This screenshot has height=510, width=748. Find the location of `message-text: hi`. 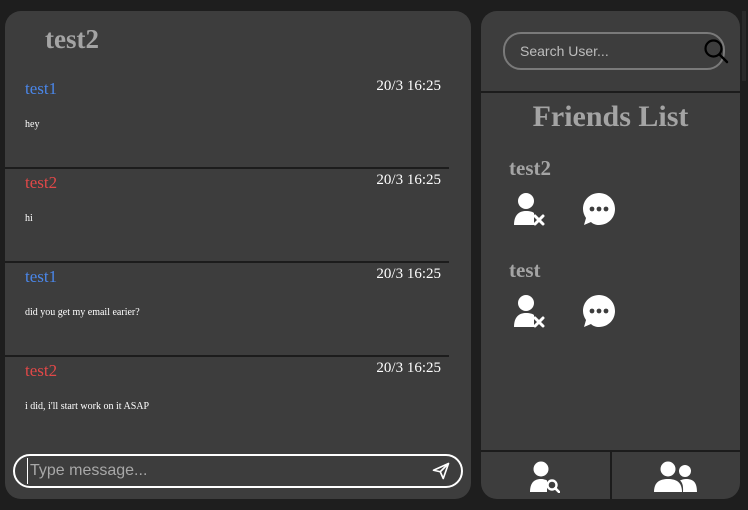

message-text: hi is located at coordinates (29, 218).